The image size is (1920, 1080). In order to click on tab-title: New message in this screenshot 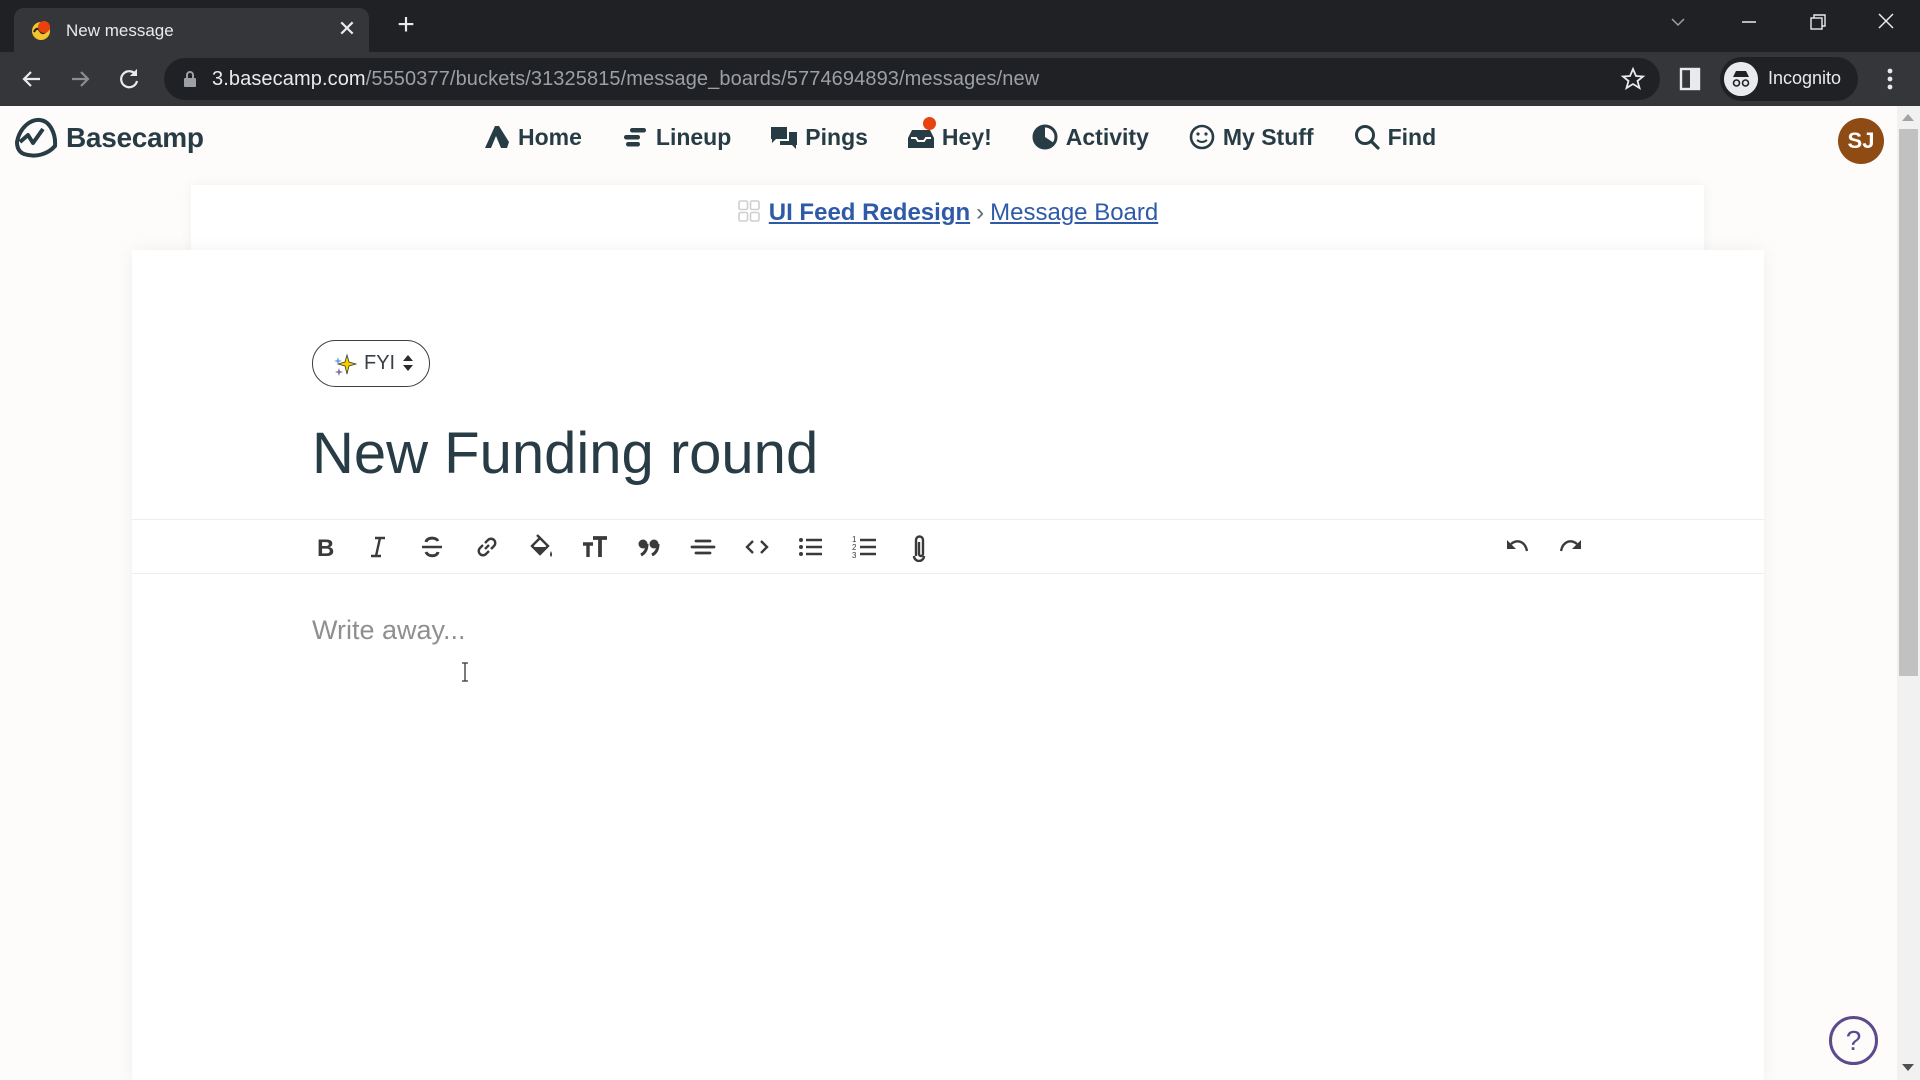, I will do `click(120, 30)`.